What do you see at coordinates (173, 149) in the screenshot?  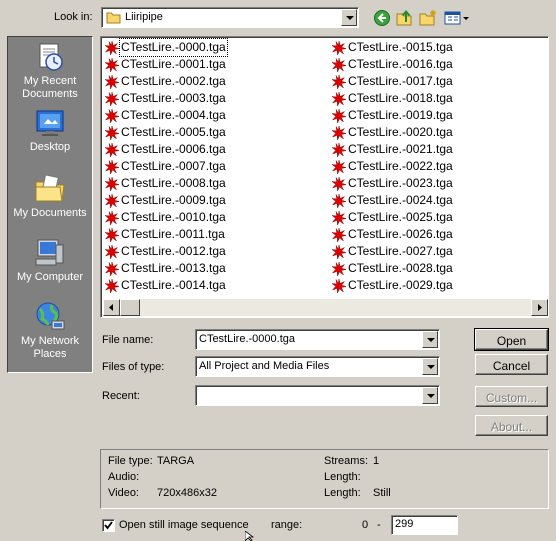 I see `file-name-text: CTestLire.-0006.tga` at bounding box center [173, 149].